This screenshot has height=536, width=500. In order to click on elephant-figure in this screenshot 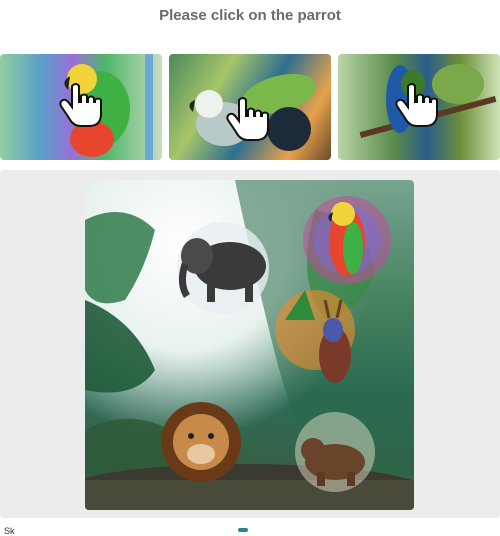, I will do `click(223, 268)`.